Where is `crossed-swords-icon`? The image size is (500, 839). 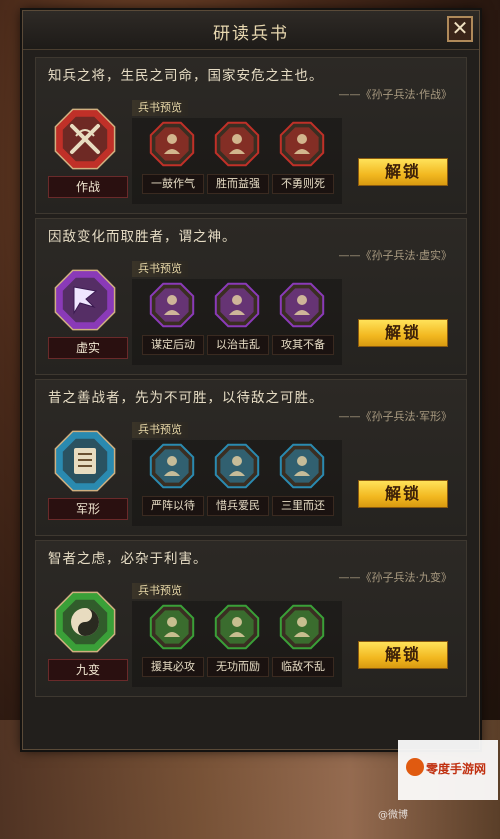
crossed-swords-icon is located at coordinates (85, 139).